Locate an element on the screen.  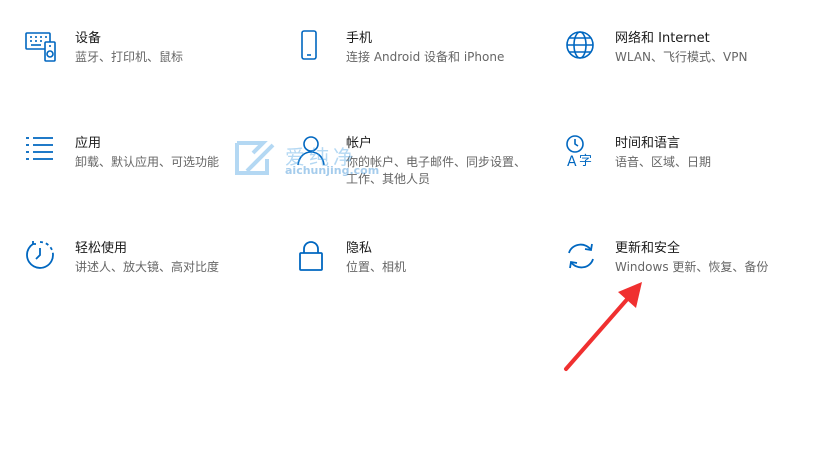
settings-tile-accounts: 帐户 你的帐户、电子邮件、同步设置、工作、其他人员 is located at coordinates (421, 165).